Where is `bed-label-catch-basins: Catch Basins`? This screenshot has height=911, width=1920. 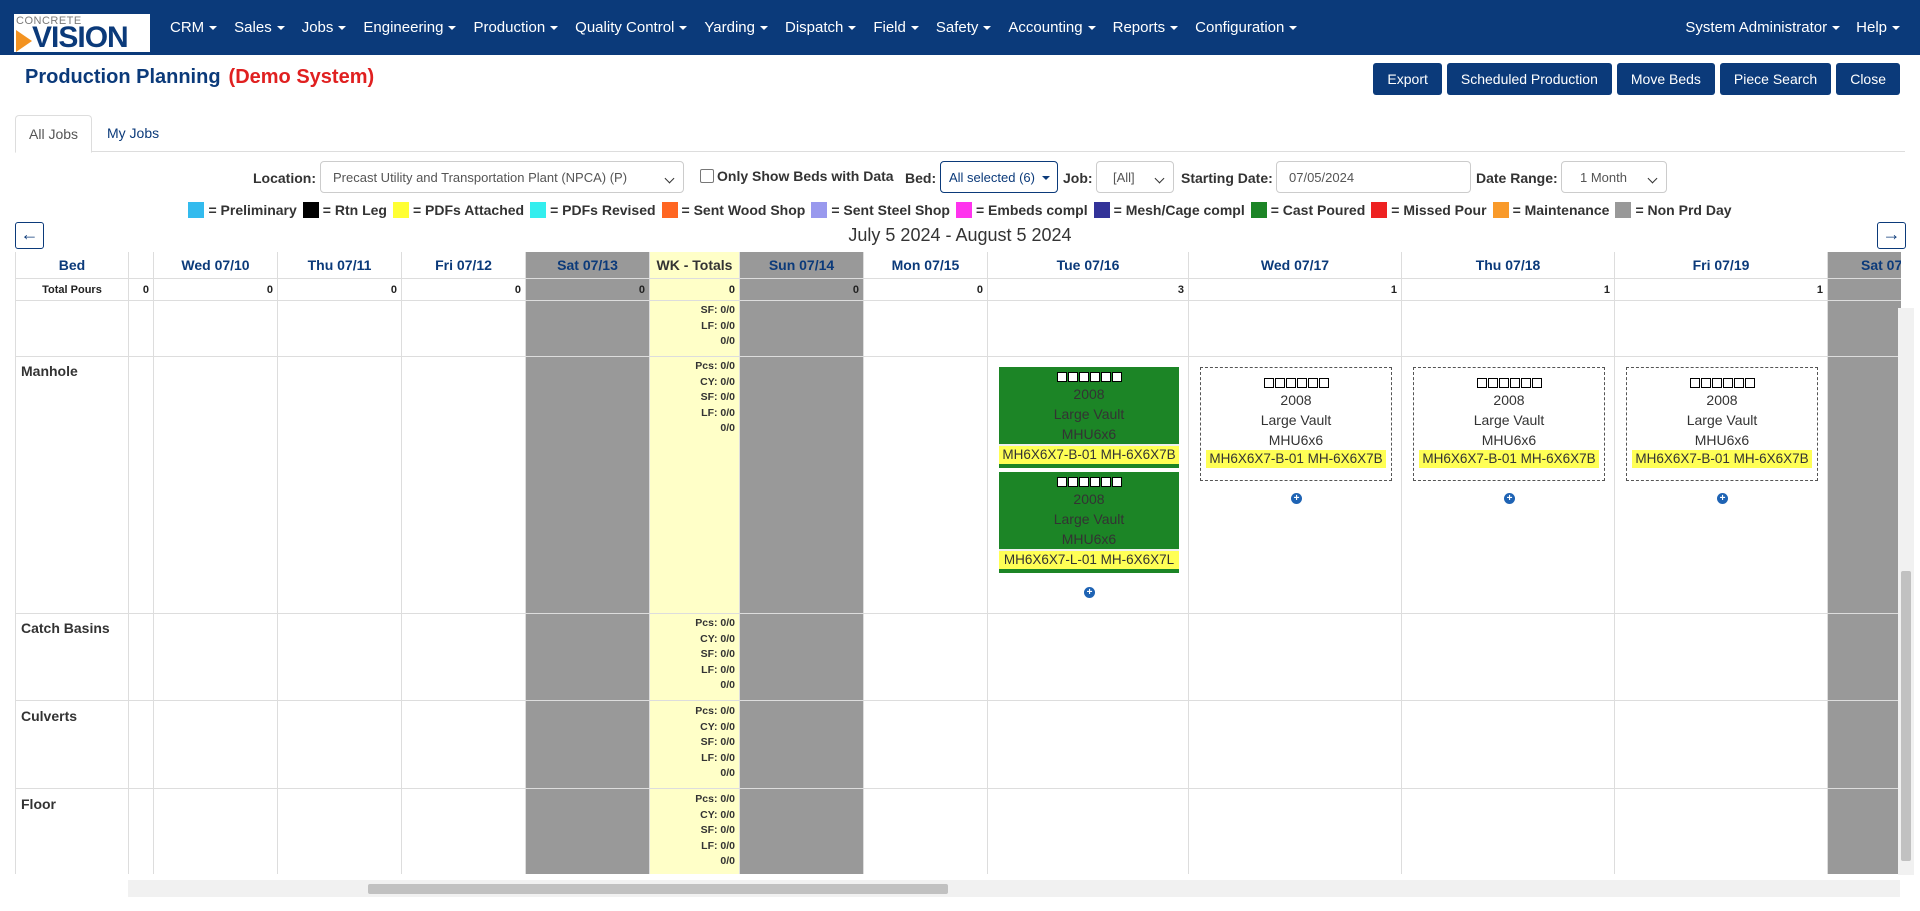
bed-label-catch-basins: Catch Basins is located at coordinates (65, 628).